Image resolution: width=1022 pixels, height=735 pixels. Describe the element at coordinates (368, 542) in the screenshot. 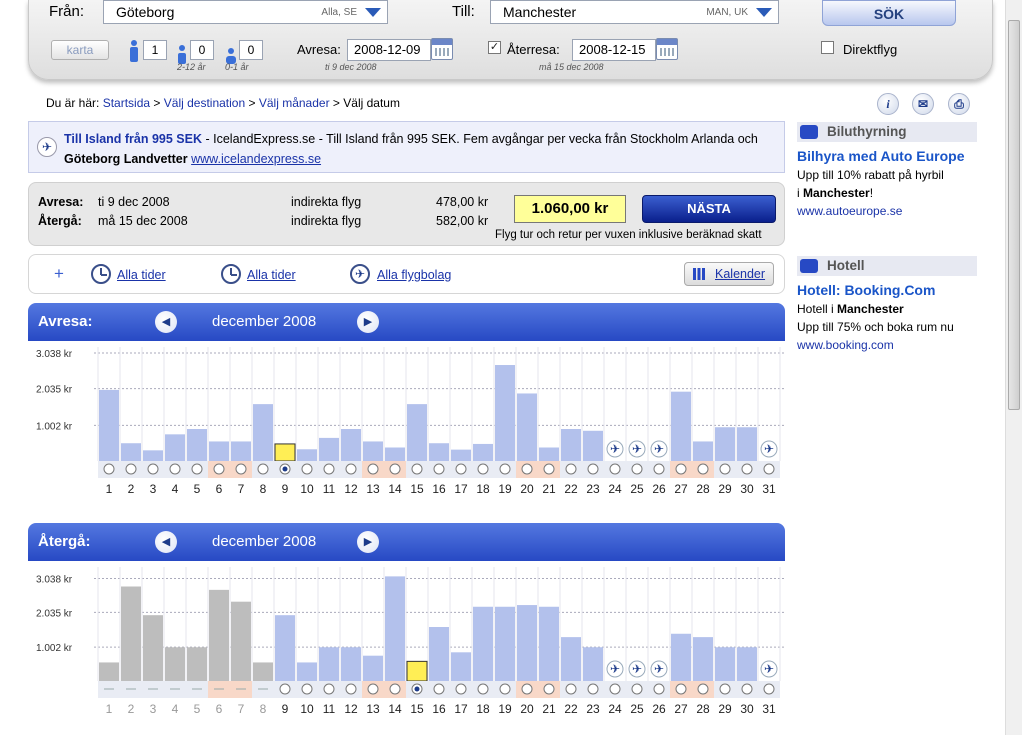

I see `next-month-button: ▶` at that location.